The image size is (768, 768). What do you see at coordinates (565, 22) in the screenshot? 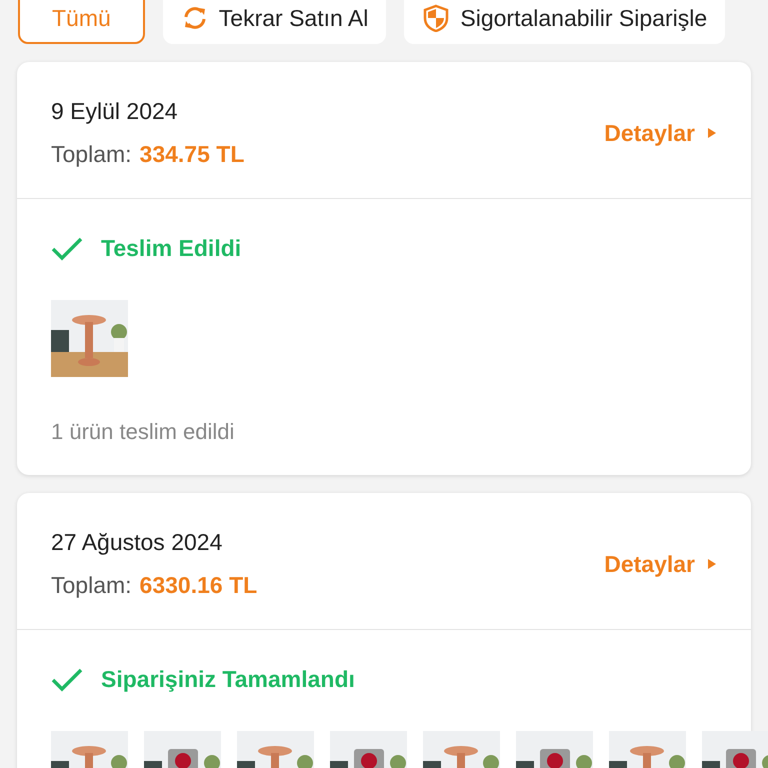
I see `filter-tab: Sigortalanabilir Siparişle` at bounding box center [565, 22].